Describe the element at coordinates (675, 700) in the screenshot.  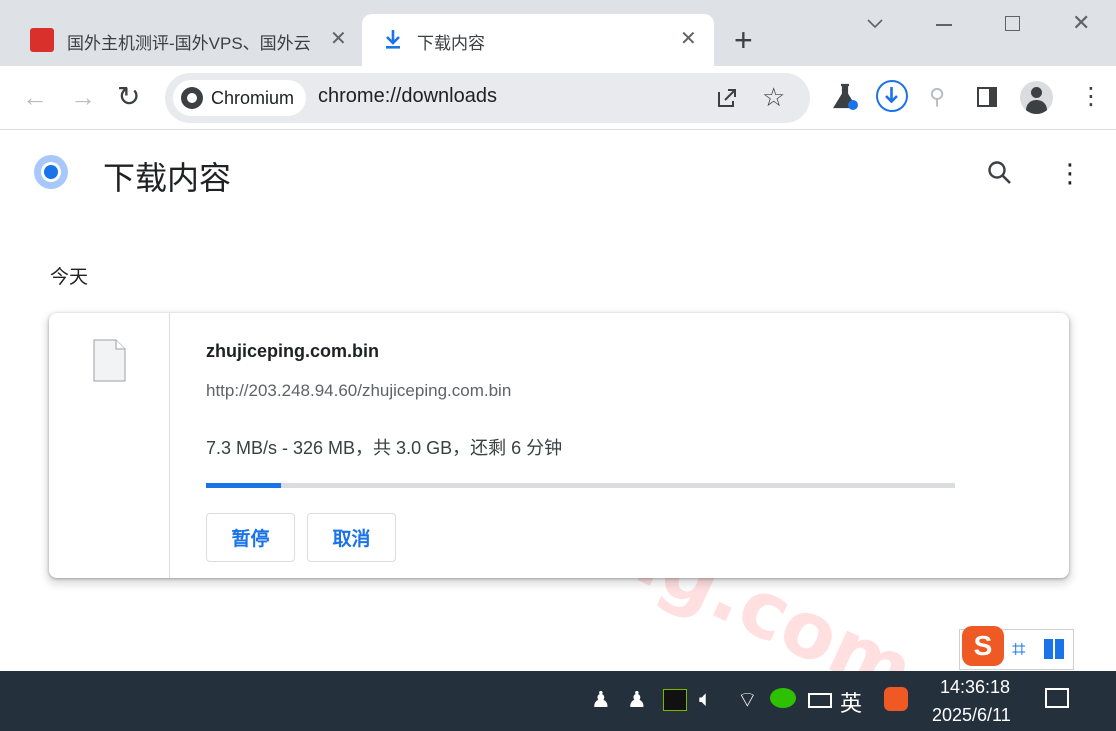
I see `nvidia-icon` at that location.